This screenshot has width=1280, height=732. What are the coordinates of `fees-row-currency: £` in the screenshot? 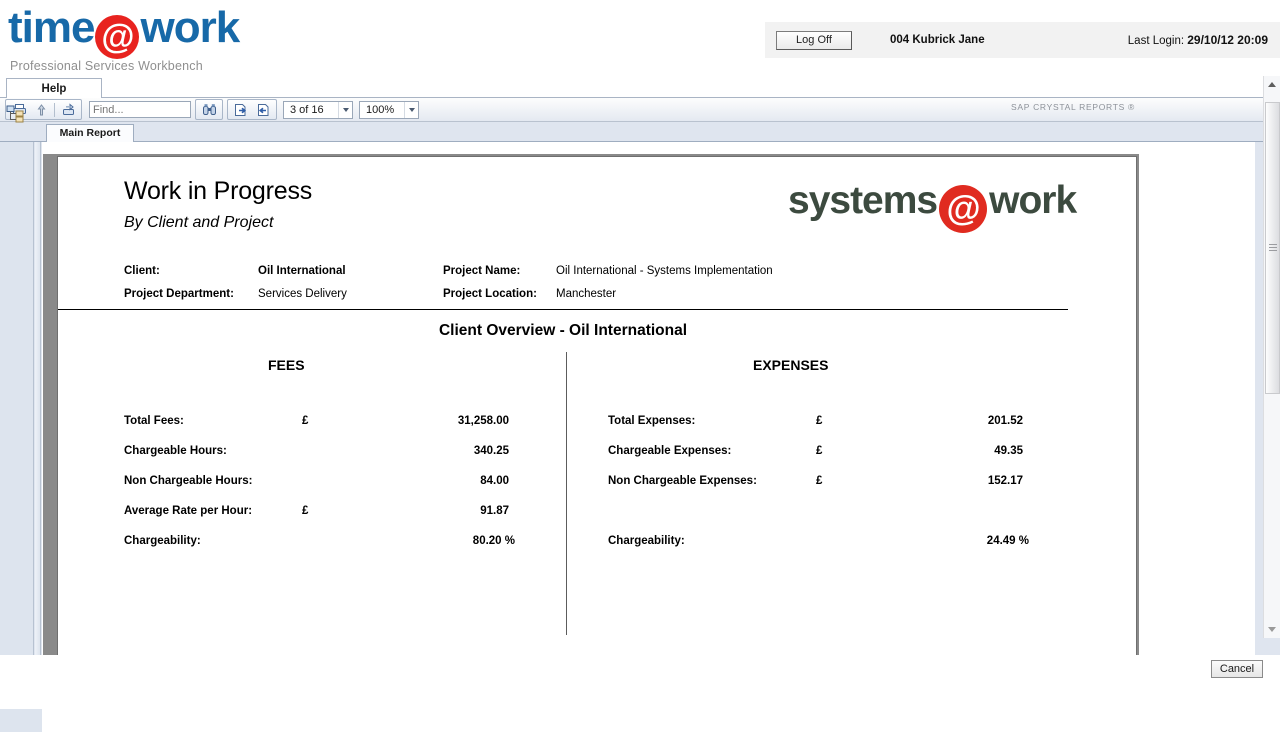 It's located at (305, 511).